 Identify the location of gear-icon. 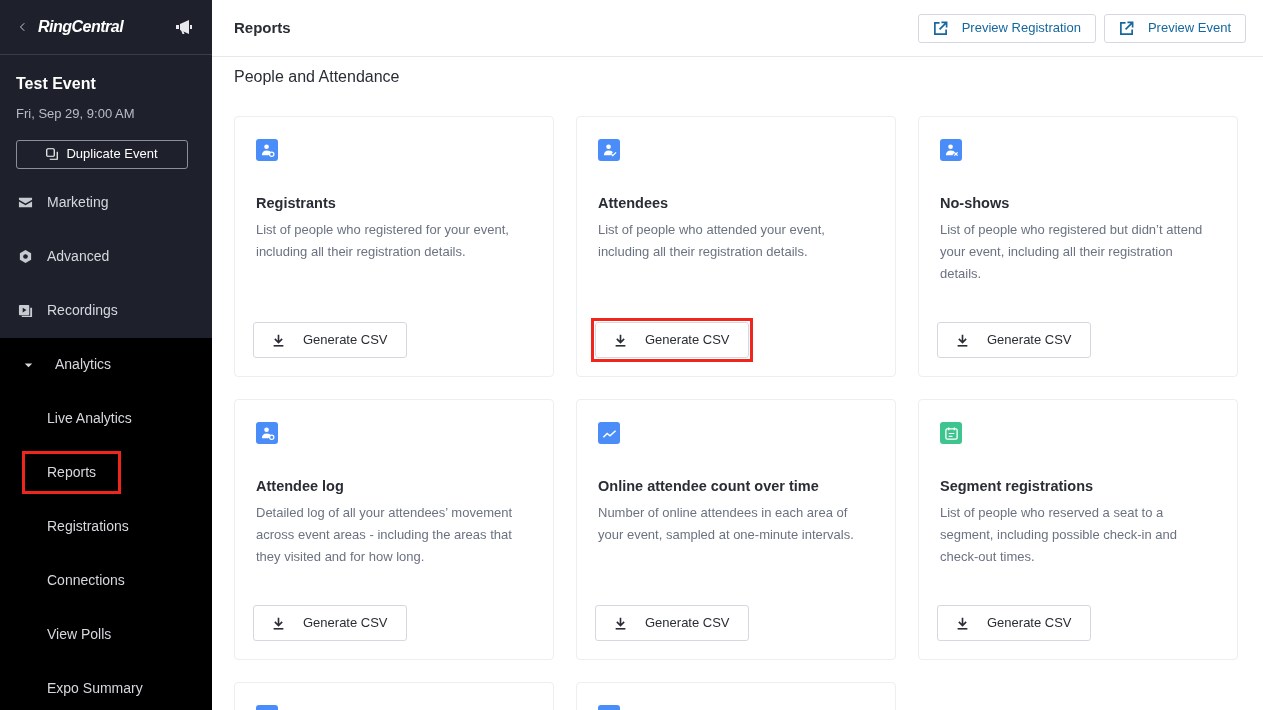
(25, 256).